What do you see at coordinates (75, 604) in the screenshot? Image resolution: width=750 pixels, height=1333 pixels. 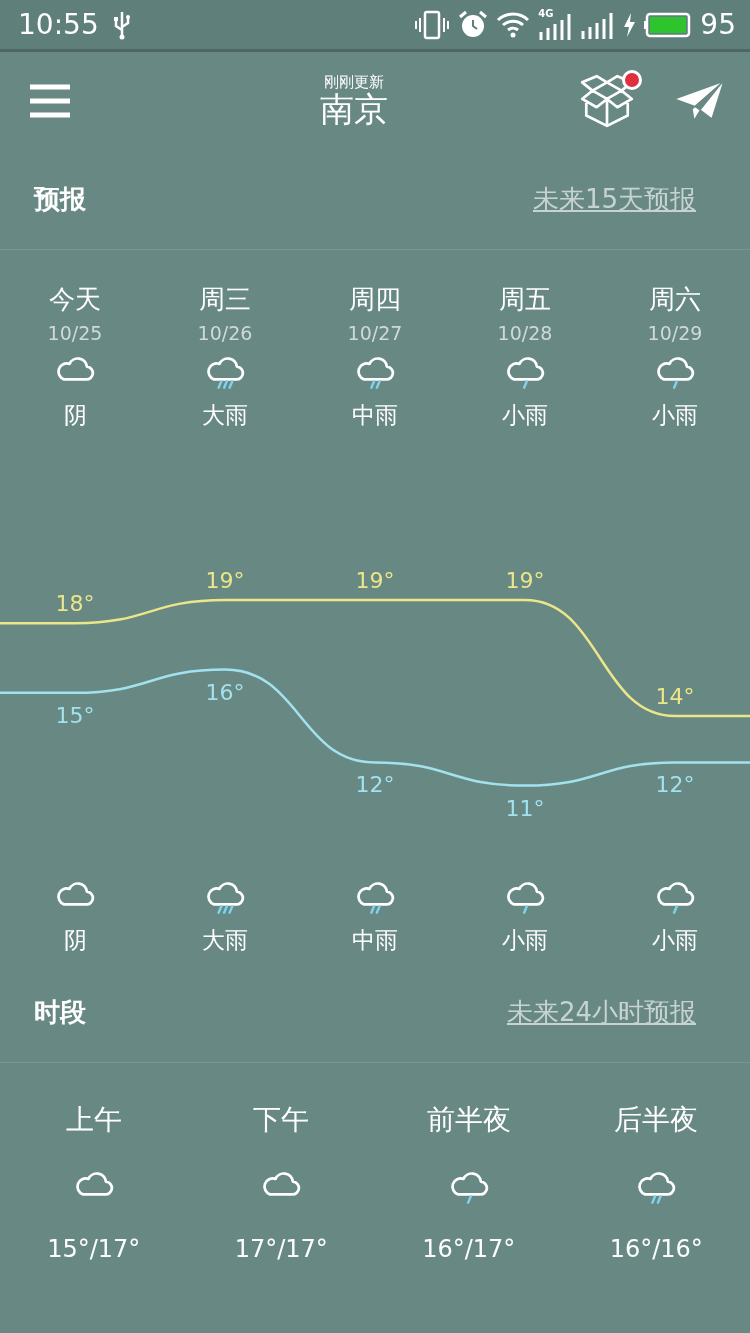 I see `temperature-label: 18°` at bounding box center [75, 604].